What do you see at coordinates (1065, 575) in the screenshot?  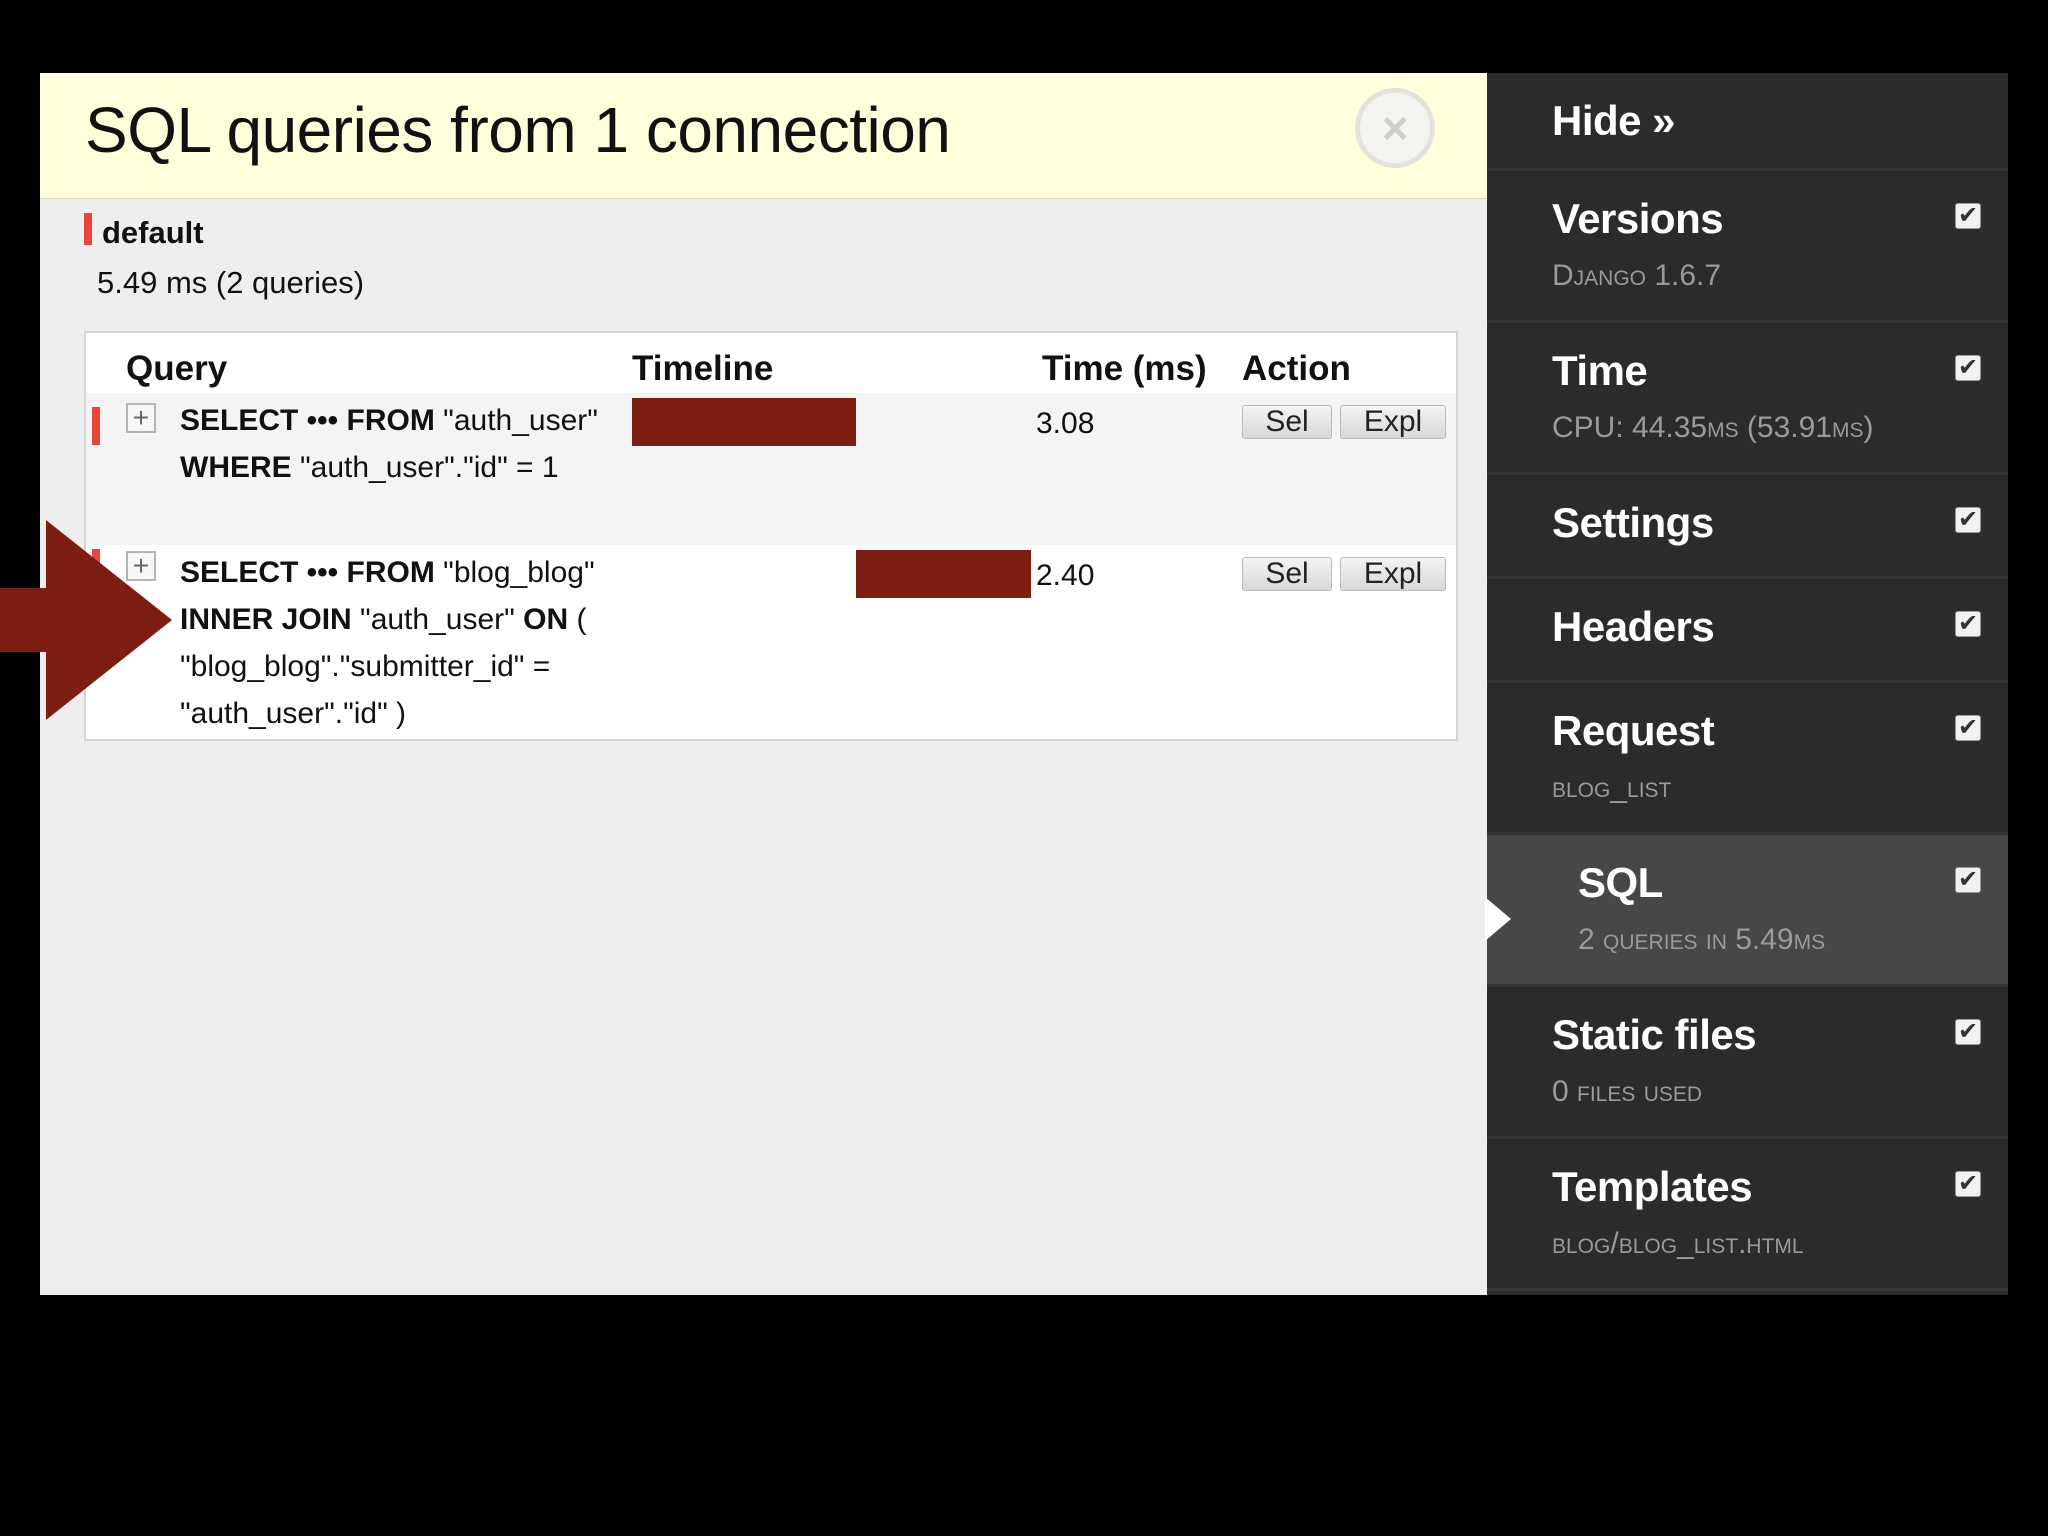 I see `query-time: 2.40` at bounding box center [1065, 575].